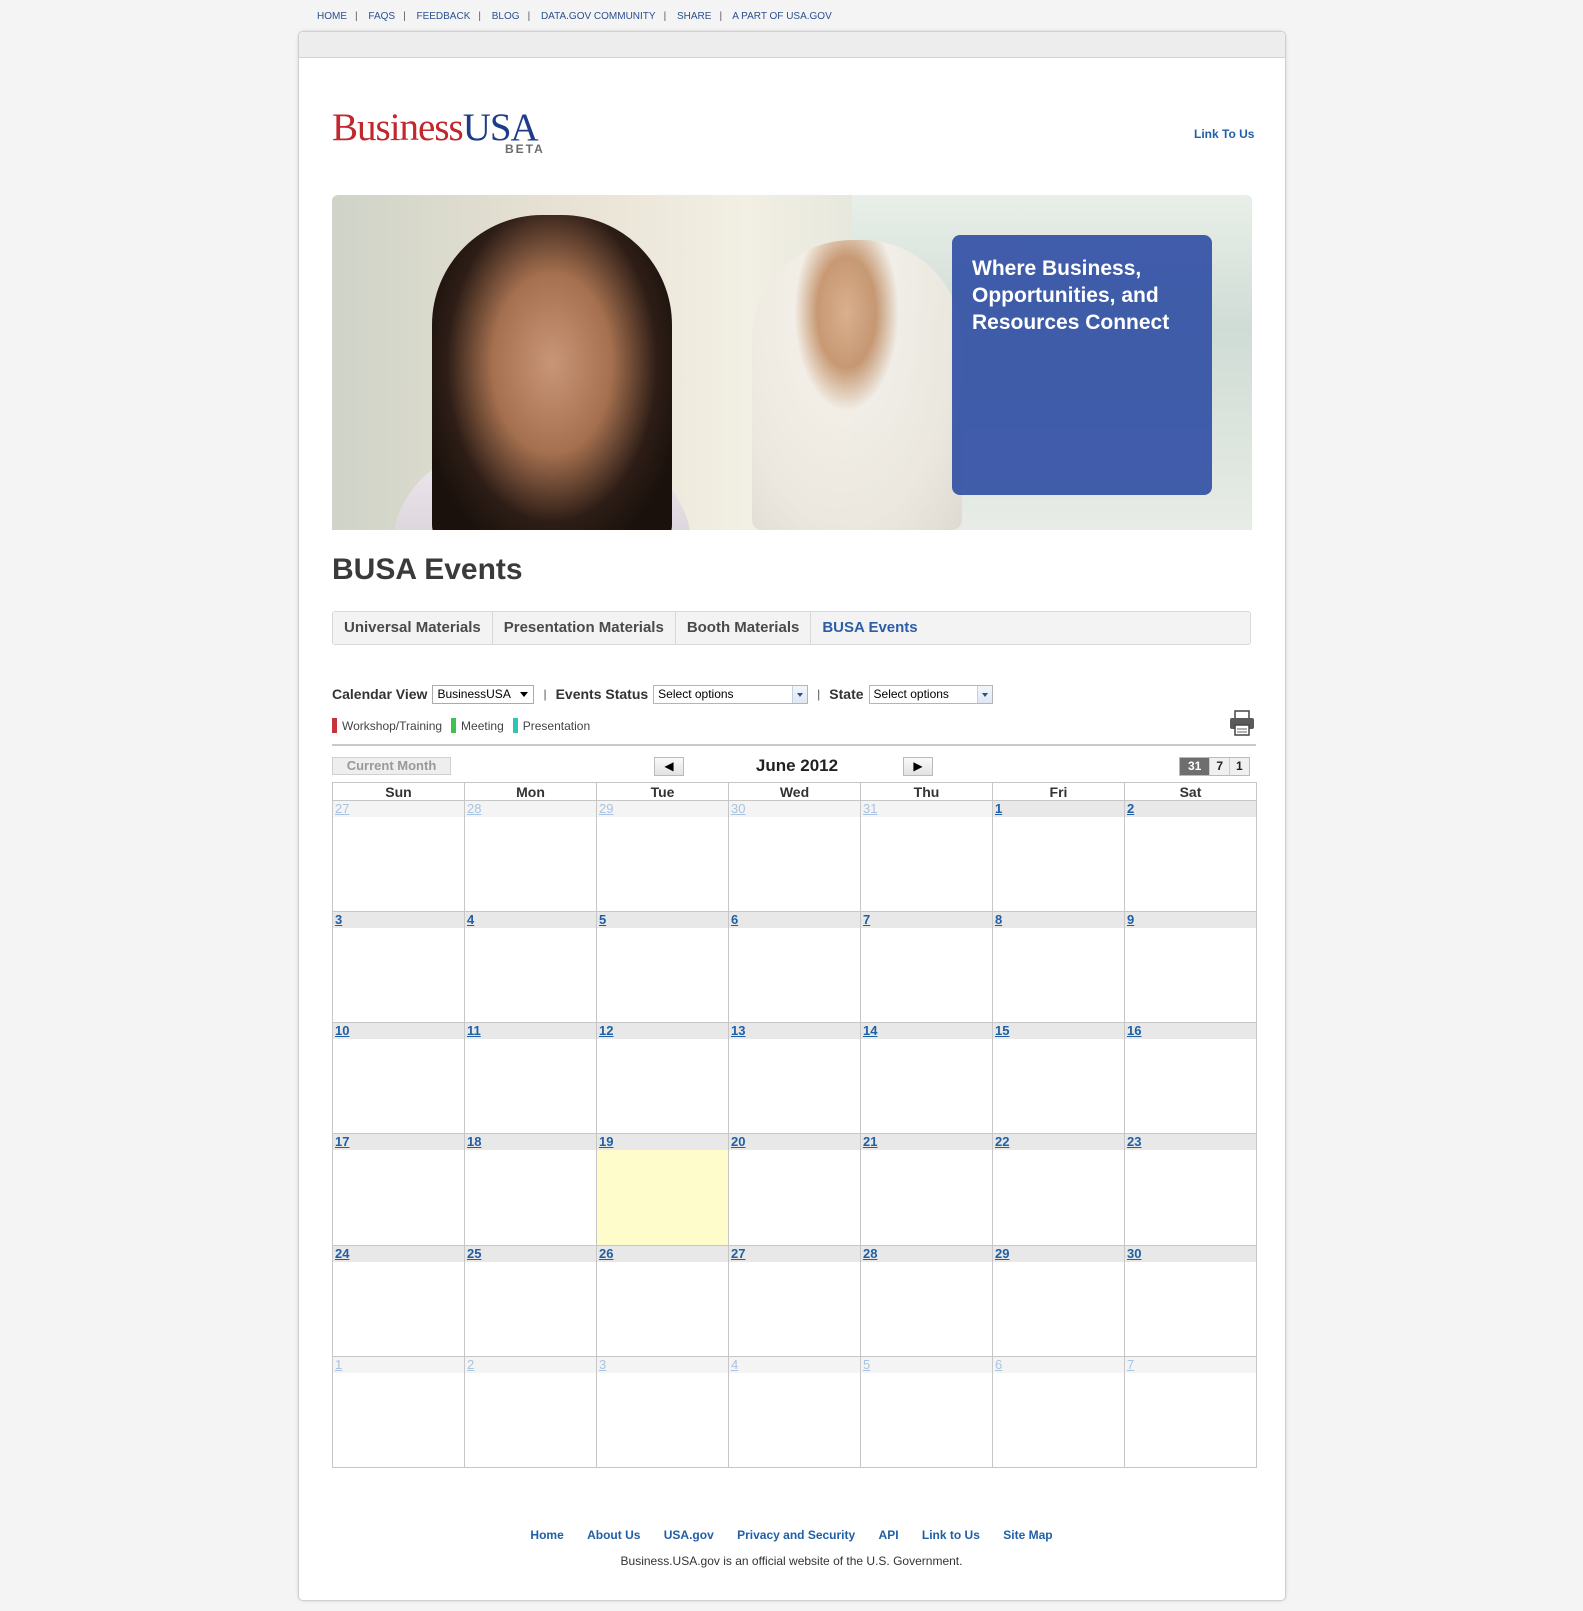  Describe the element at coordinates (926, 1078) in the screenshot. I see `day-cell: 14` at that location.